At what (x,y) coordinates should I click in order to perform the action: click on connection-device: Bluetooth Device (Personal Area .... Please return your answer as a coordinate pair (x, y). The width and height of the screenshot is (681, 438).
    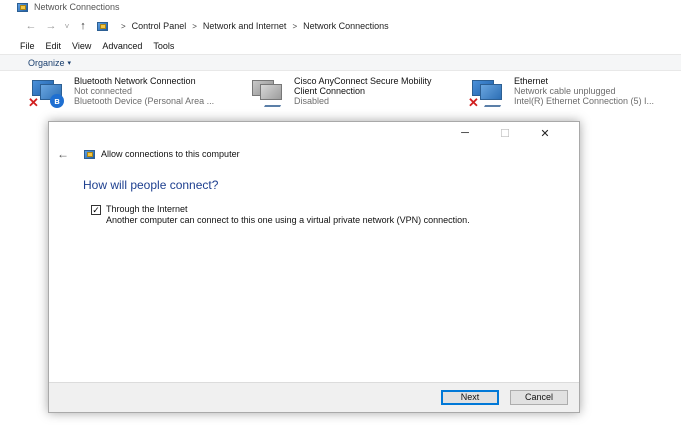
    Looking at the image, I should click on (144, 101).